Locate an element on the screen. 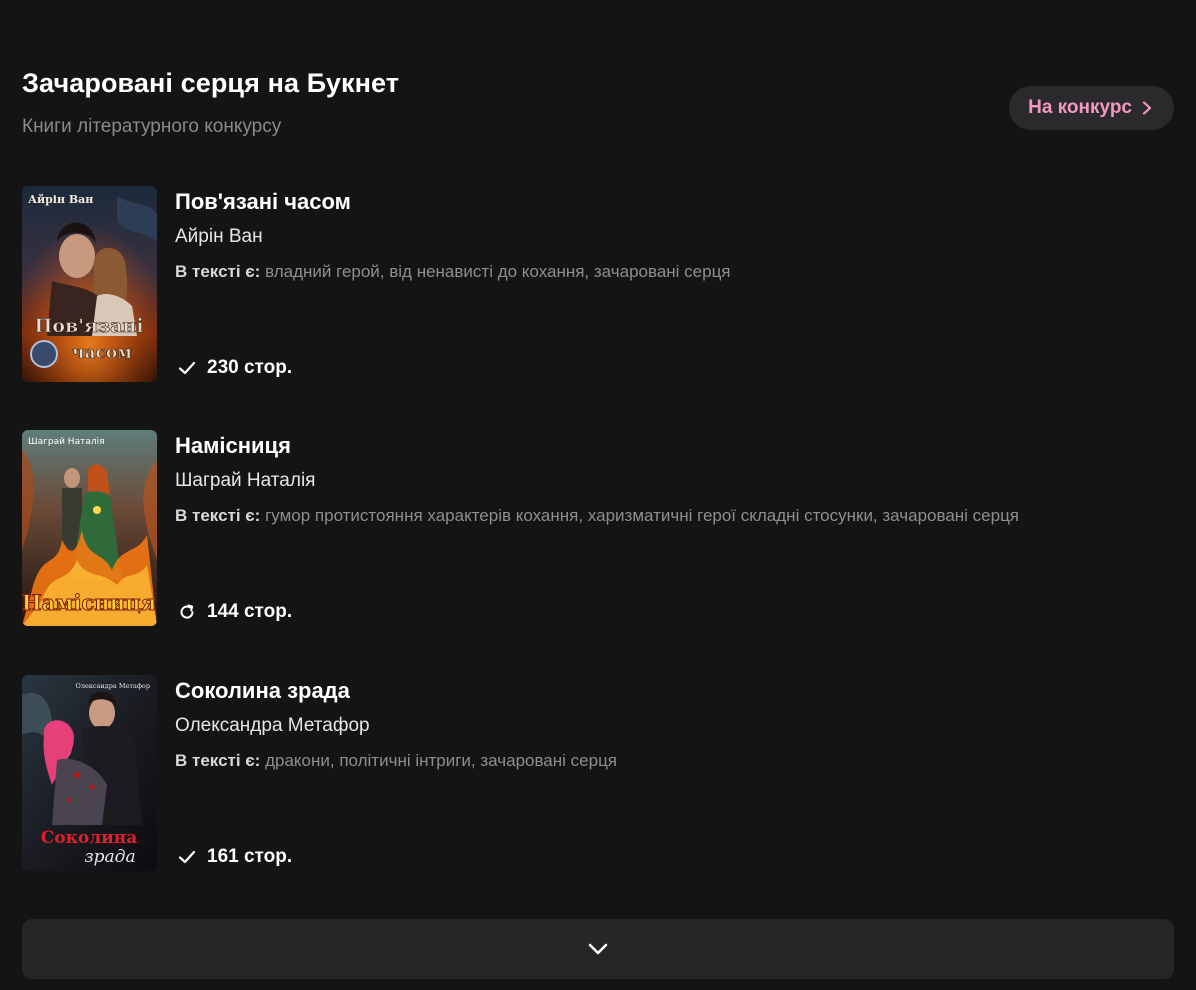 Image resolution: width=1196 pixels, height=990 pixels. cover-title-text: Пов'язані is located at coordinates (88, 326).